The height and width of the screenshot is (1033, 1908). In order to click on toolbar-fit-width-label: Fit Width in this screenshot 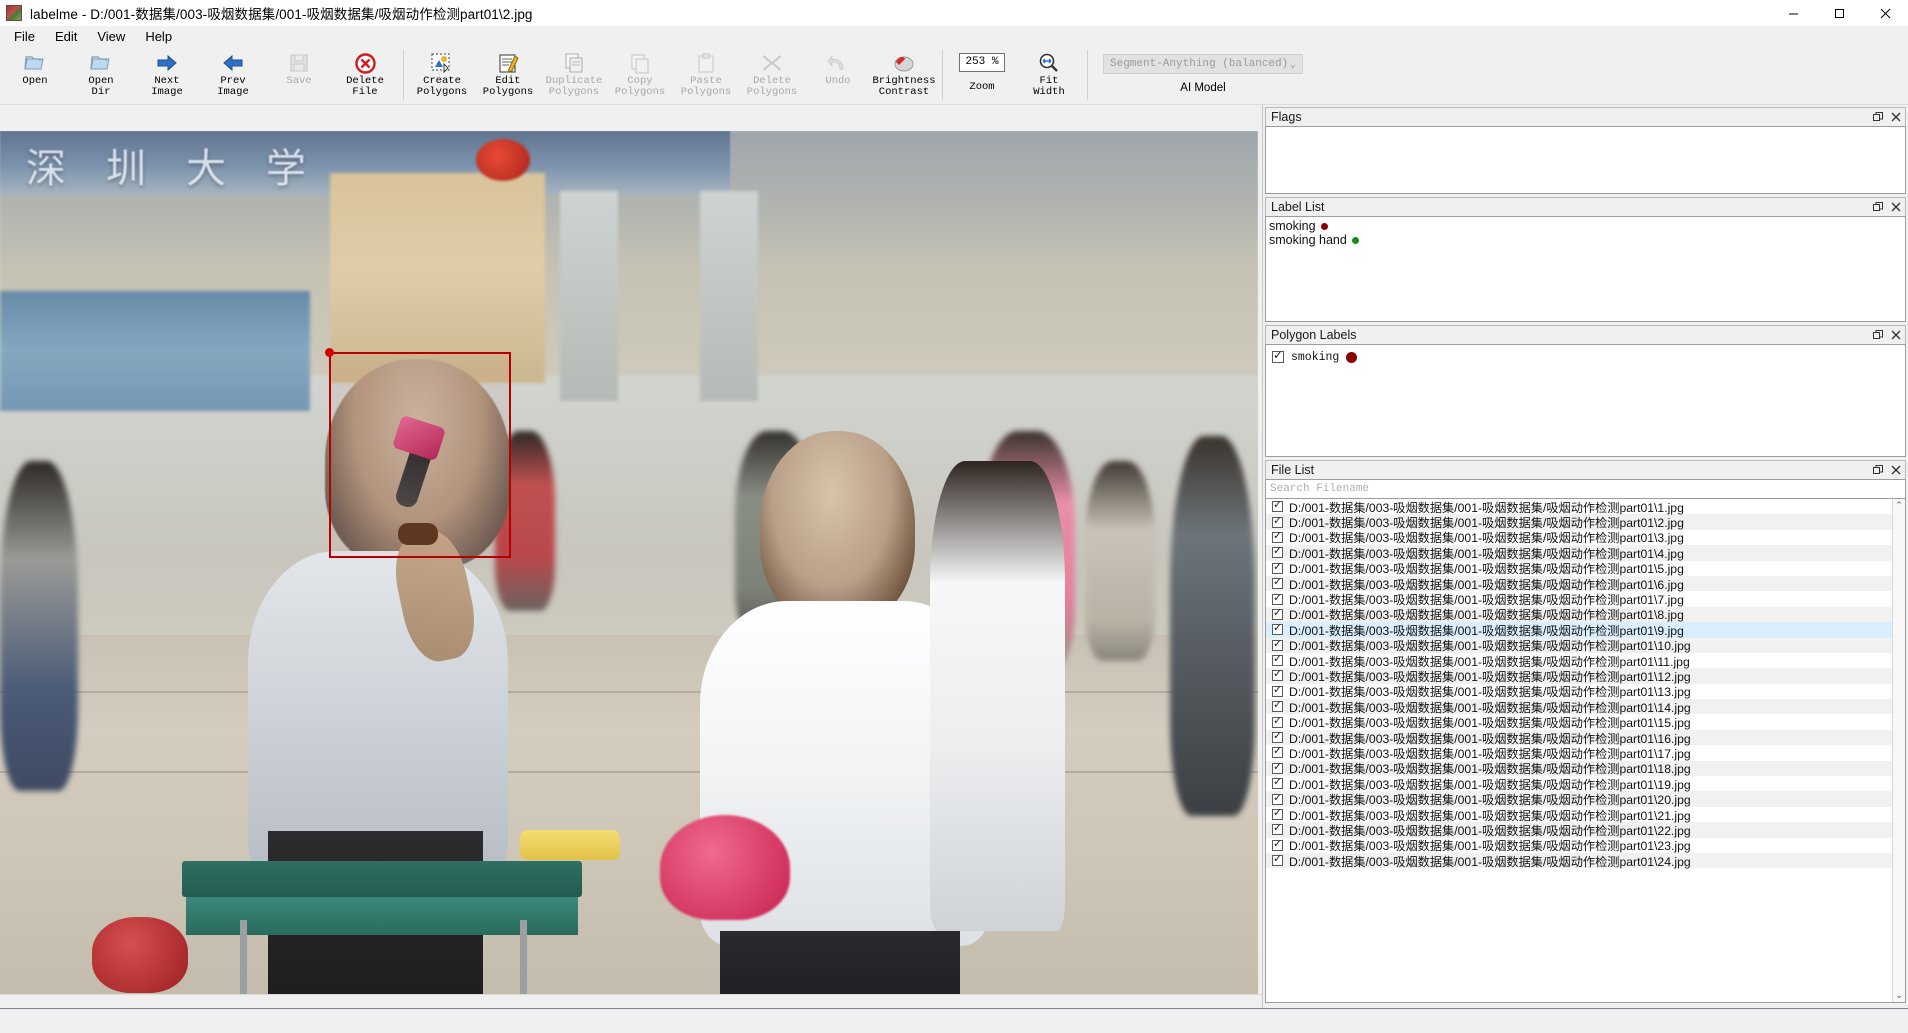, I will do `click(1049, 86)`.